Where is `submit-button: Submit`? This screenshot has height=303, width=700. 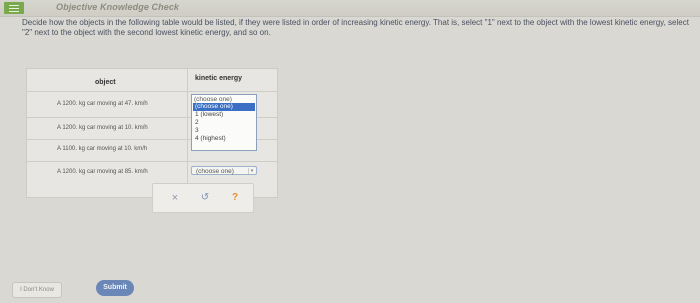
submit-button: Submit is located at coordinates (115, 288).